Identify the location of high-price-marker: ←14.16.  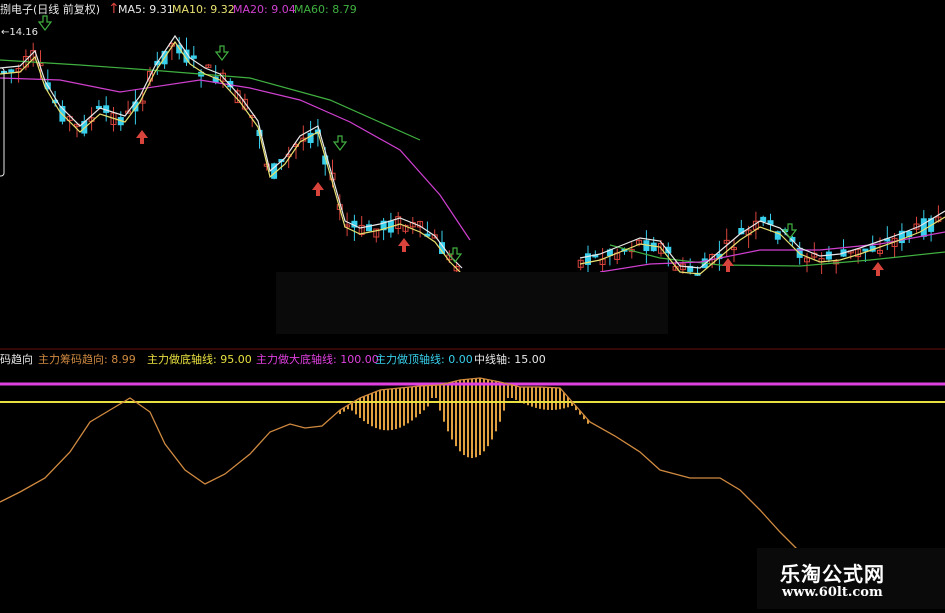
(19, 33).